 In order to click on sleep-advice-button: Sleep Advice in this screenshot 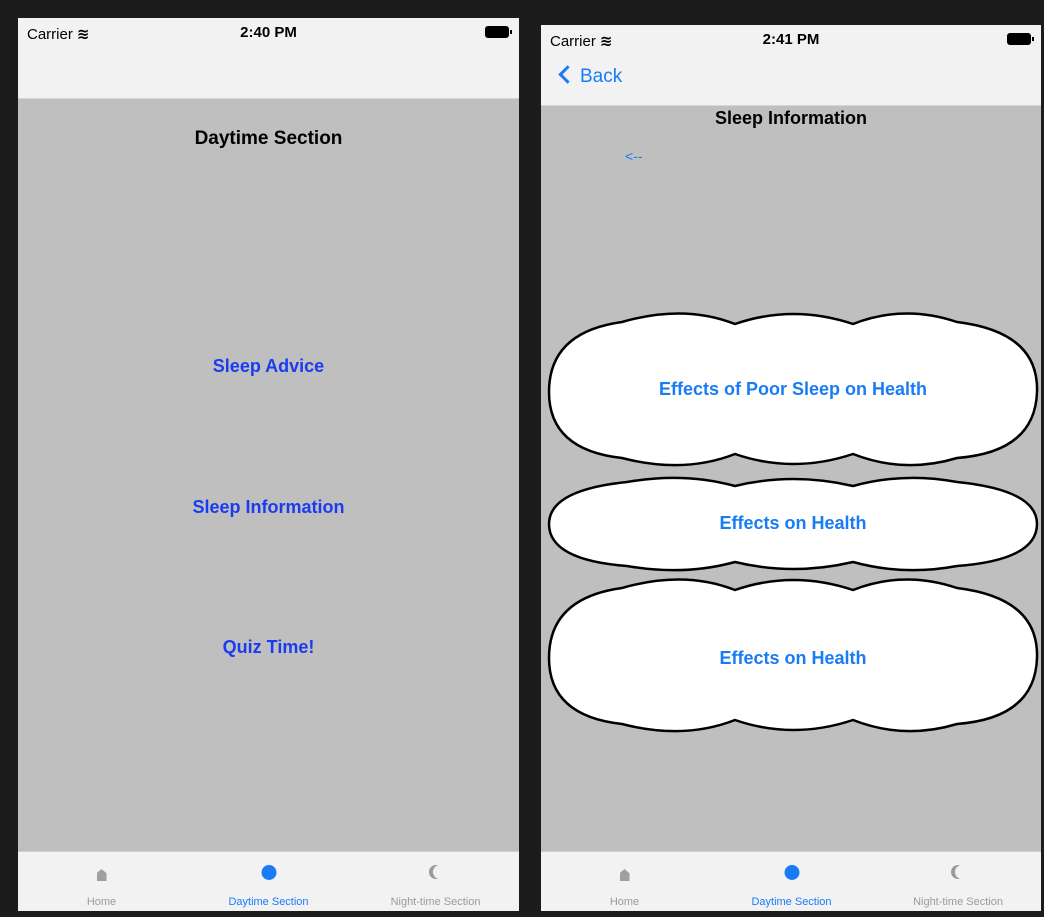, I will do `click(268, 366)`.